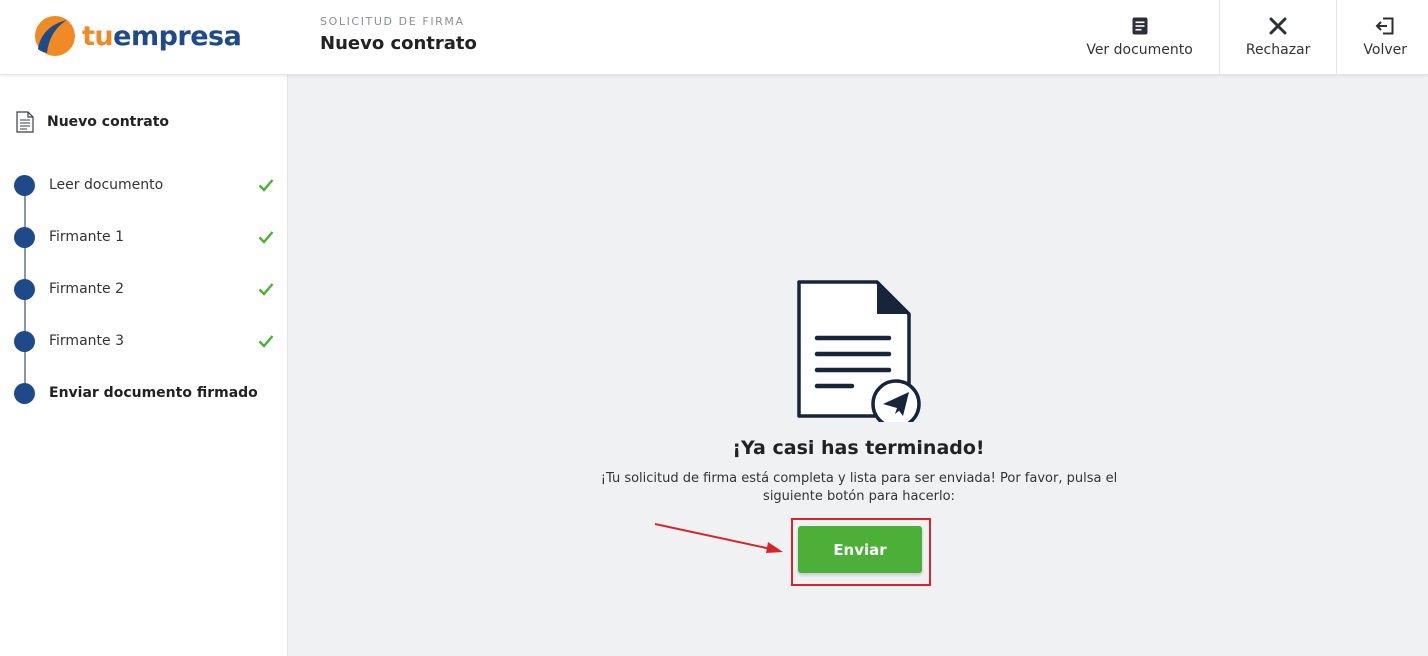 The image size is (1428, 656). Describe the element at coordinates (86, 237) in the screenshot. I see `step-label: Firmante 1` at that location.